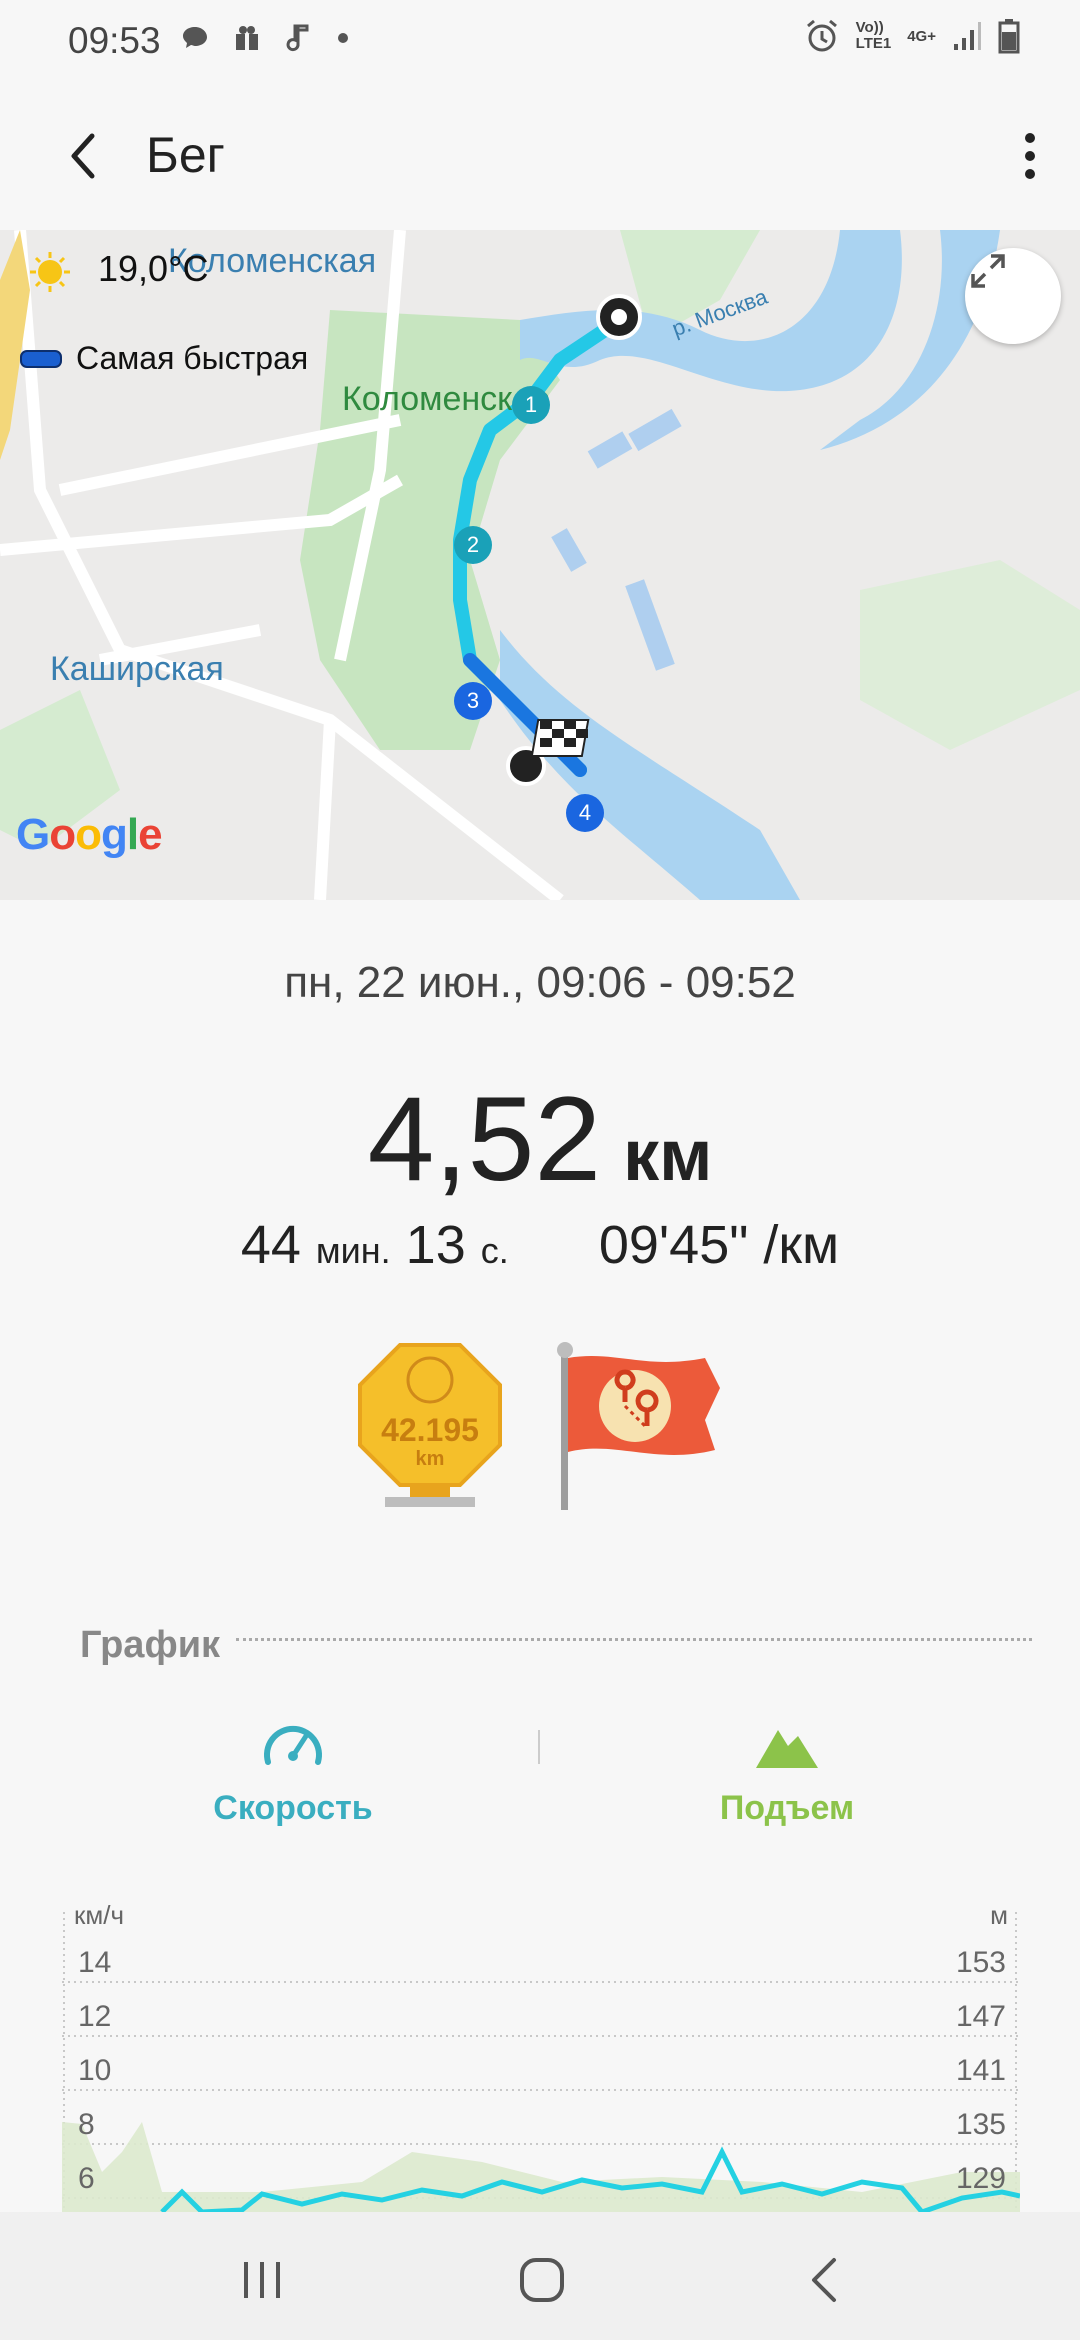  I want to click on chat-icon, so click(195, 37).